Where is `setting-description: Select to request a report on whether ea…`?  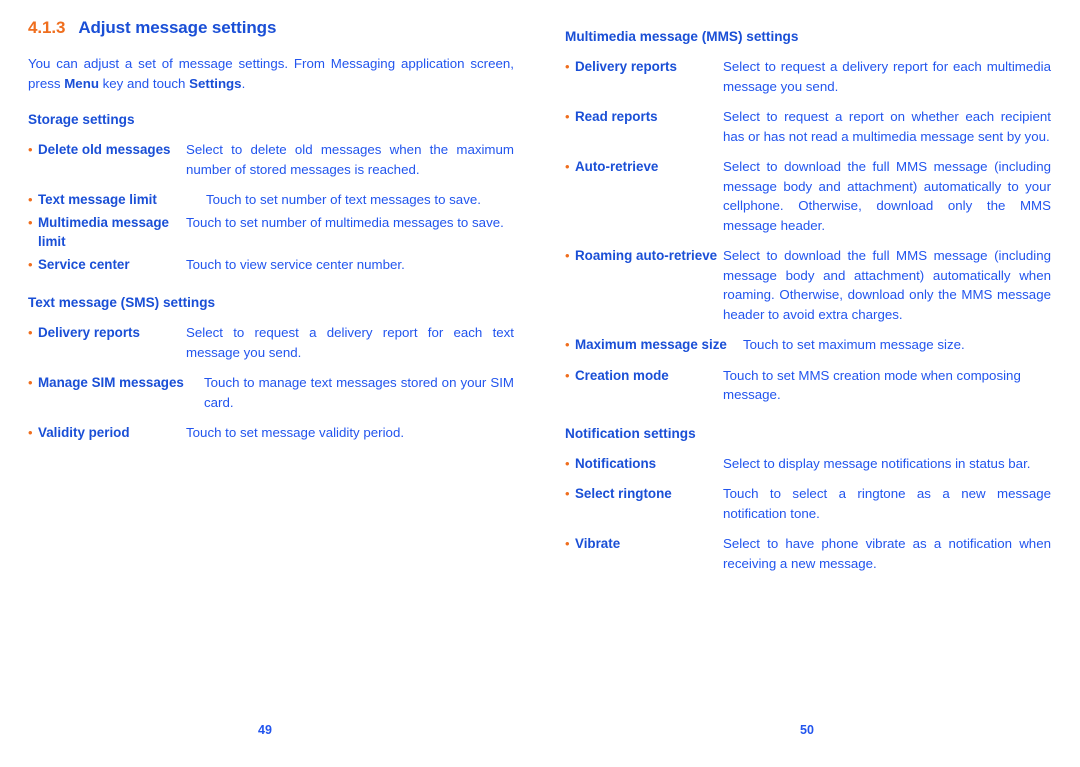 setting-description: Select to request a report on whether ea… is located at coordinates (887, 126).